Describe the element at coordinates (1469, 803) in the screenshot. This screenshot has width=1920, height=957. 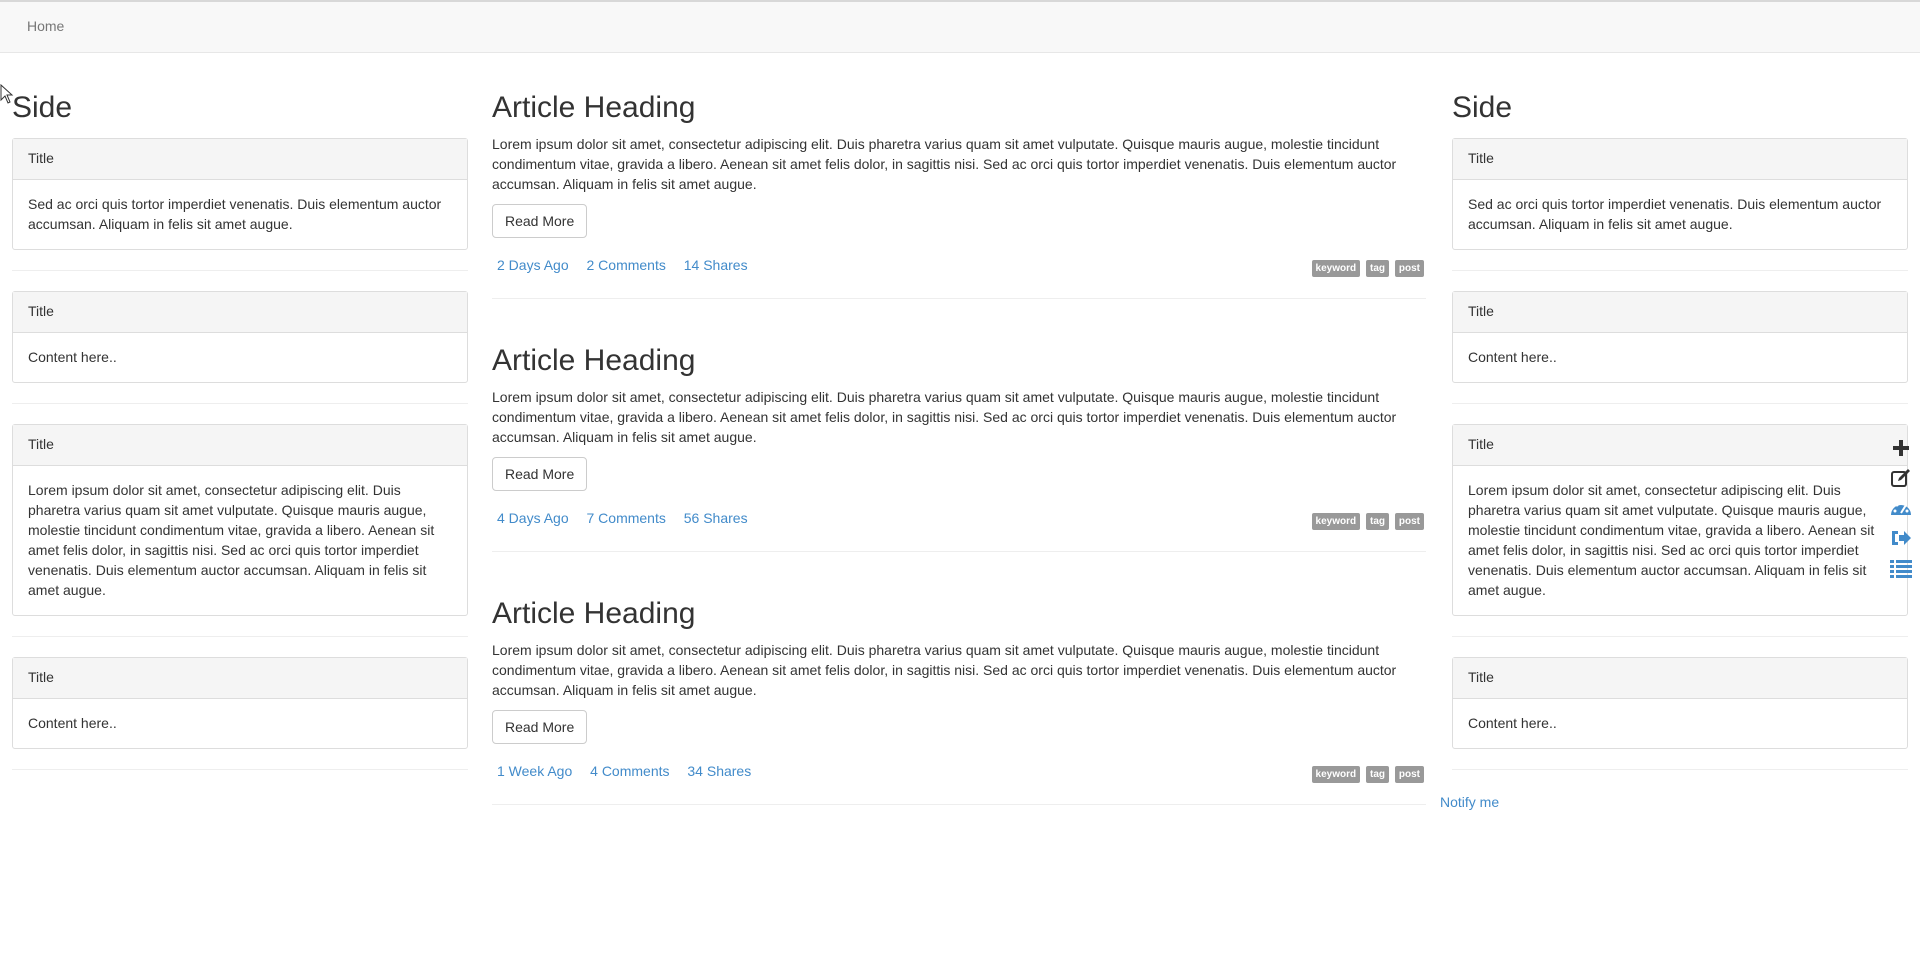
I see `notify-me-link: Notify me` at that location.